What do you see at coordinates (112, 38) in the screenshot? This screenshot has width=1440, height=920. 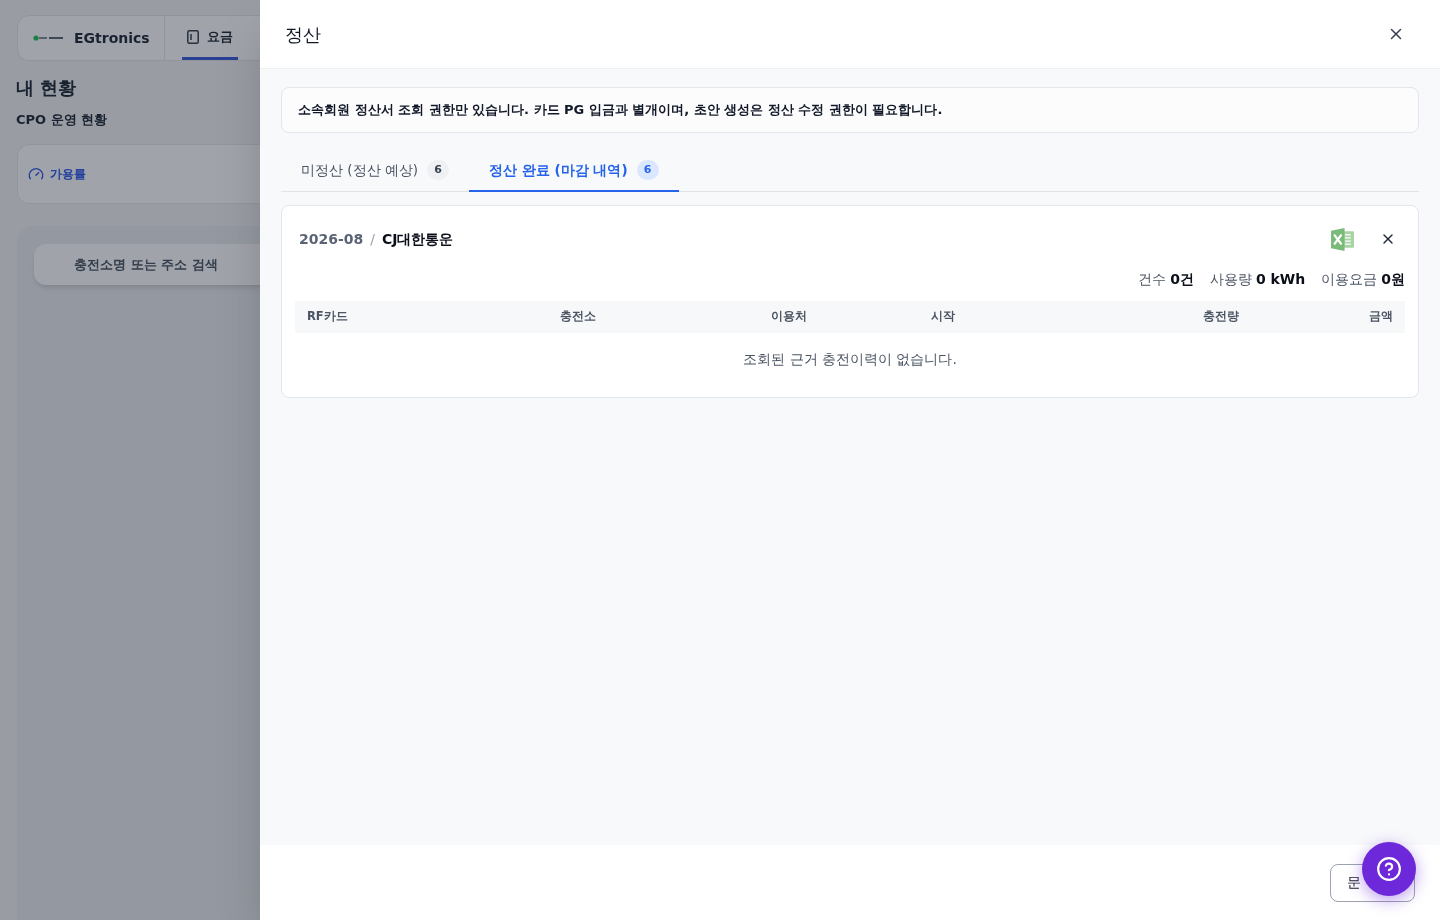 I see `brand-name: EGtronics` at bounding box center [112, 38].